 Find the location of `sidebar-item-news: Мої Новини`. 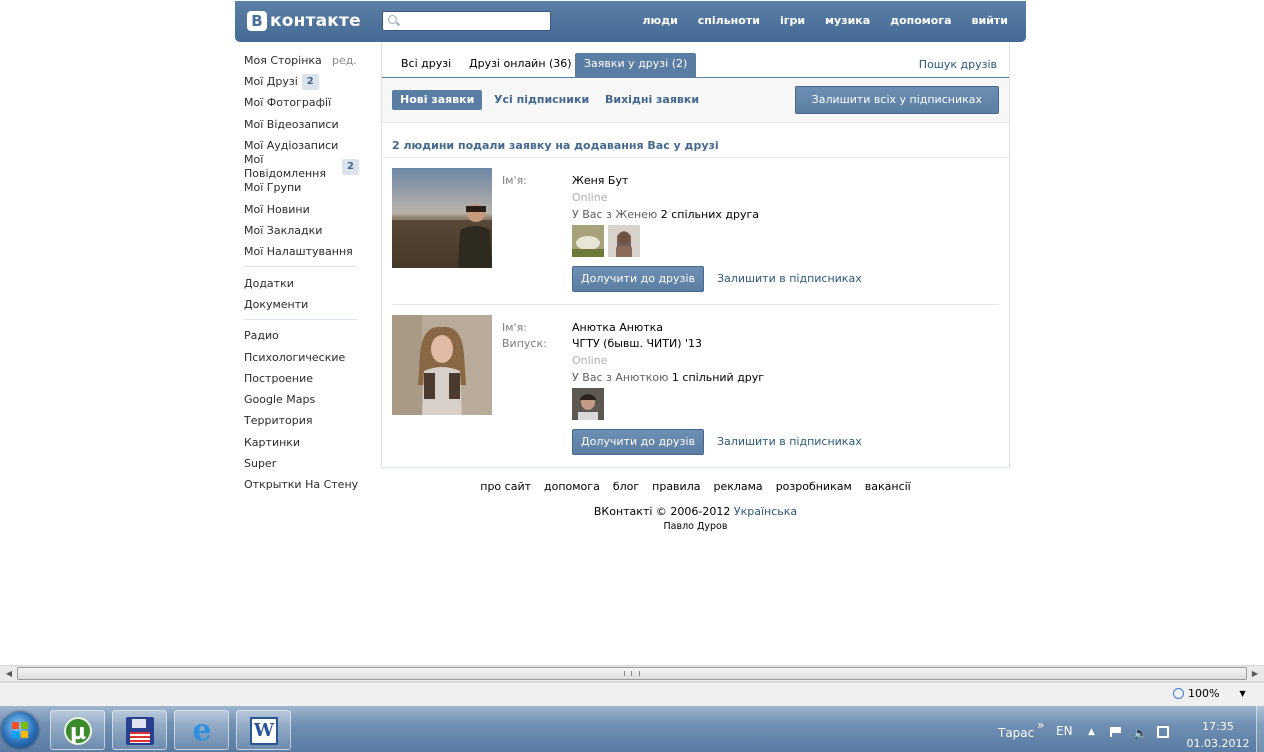

sidebar-item-news: Мої Новини is located at coordinates (301, 209).